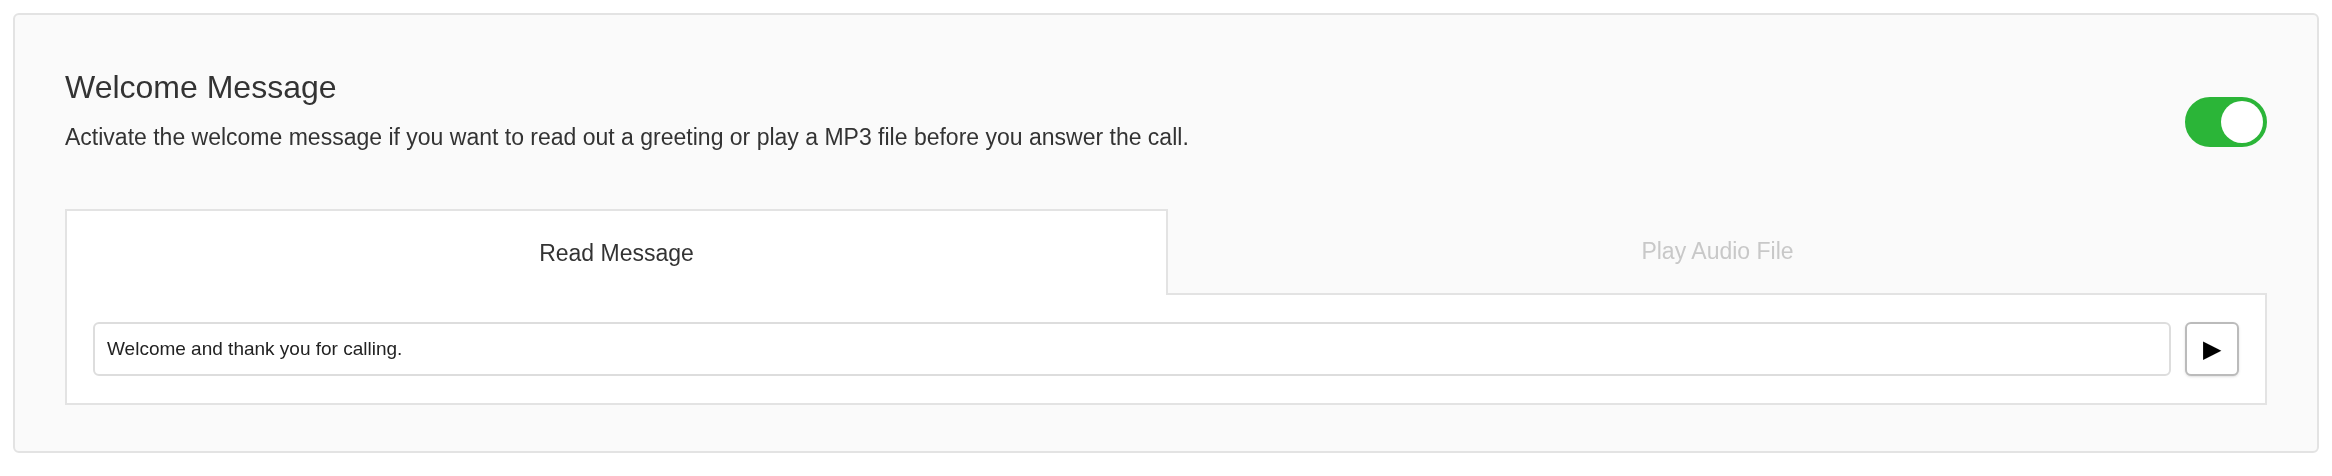 The height and width of the screenshot is (476, 2332). I want to click on description-text: Activate the welcome message if you want to read out a greeting or play a MP3 file before you answer the call., so click(627, 137).